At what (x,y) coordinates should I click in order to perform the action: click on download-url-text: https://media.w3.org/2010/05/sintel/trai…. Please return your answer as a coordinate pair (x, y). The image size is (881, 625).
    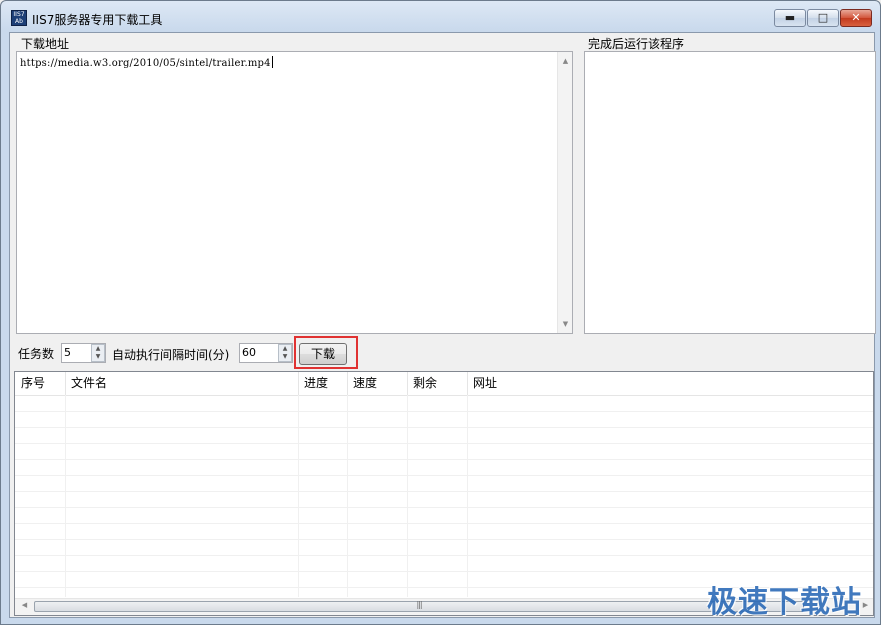
    Looking at the image, I should click on (146, 62).